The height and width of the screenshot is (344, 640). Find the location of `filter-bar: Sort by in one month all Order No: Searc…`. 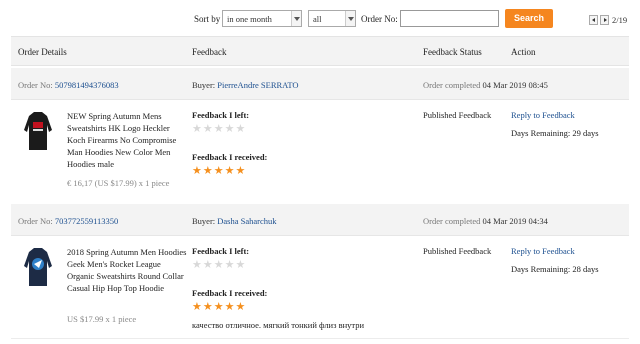

filter-bar: Sort by in one month all Order No: Searc… is located at coordinates (320, 18).